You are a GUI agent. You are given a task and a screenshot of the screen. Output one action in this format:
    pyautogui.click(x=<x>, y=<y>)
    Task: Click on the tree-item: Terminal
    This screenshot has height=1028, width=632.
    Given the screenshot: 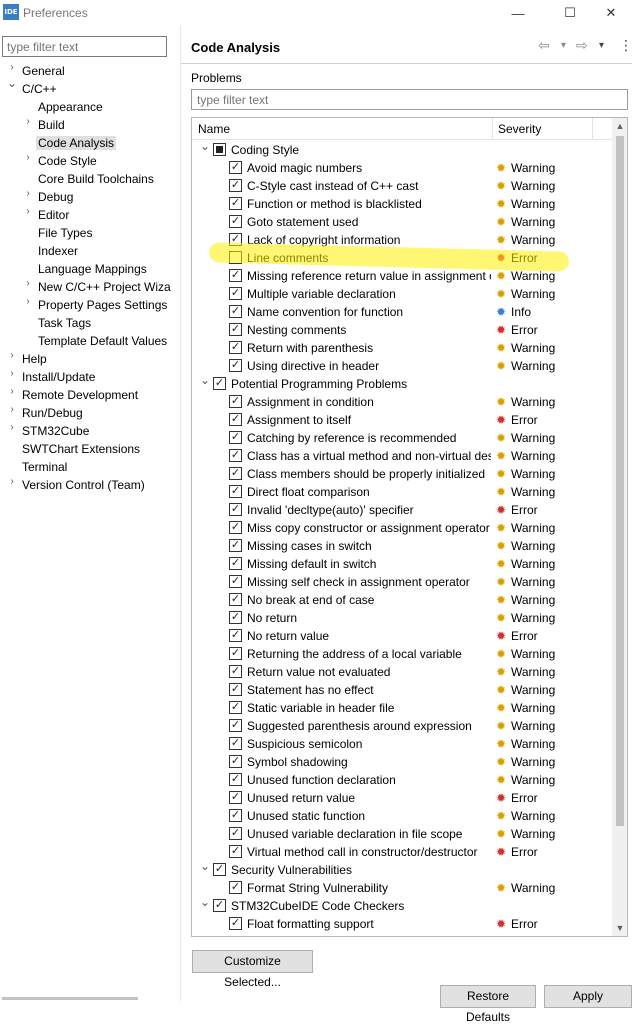 What is the action you would take?
    pyautogui.click(x=44, y=467)
    